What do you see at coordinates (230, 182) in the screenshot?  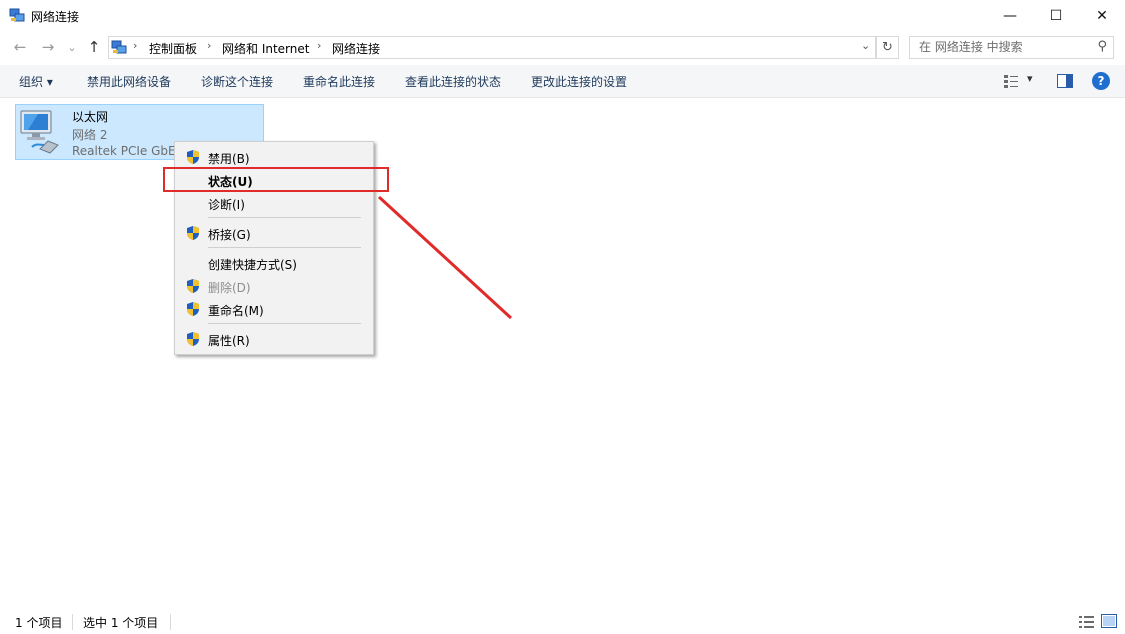 I see `menu-item-label: 状态(U)` at bounding box center [230, 182].